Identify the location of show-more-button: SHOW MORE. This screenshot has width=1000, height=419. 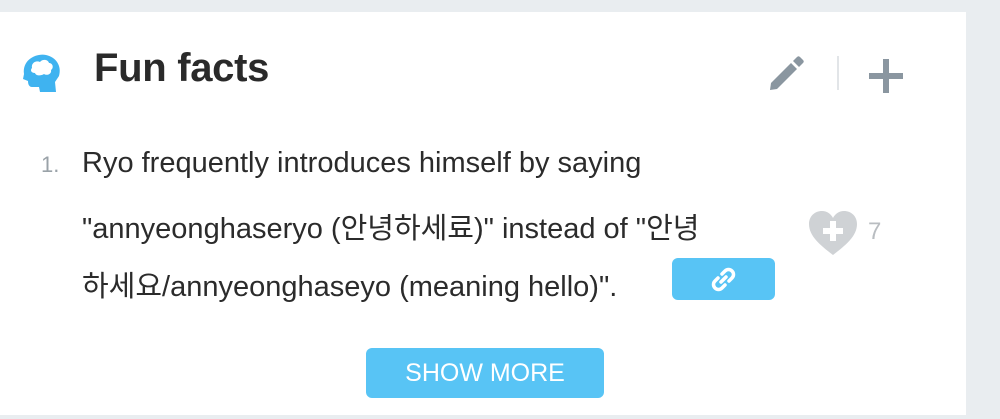
(485, 373).